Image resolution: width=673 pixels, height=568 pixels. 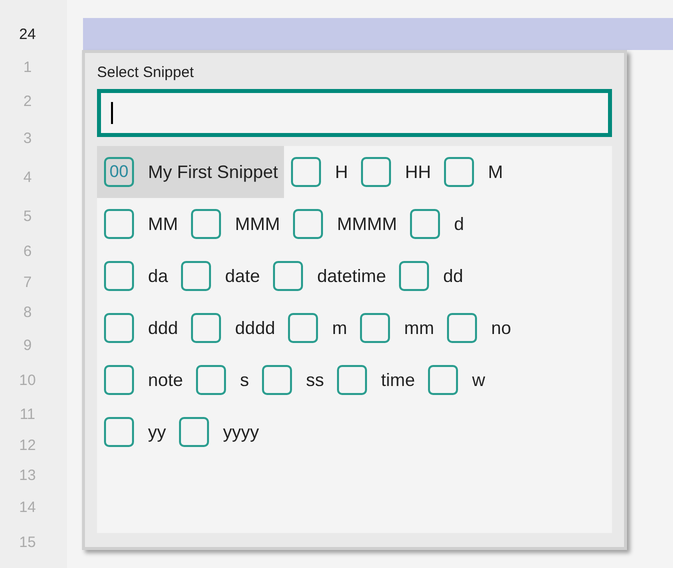 What do you see at coordinates (431, 276) in the screenshot?
I see `snippet-item: dd` at bounding box center [431, 276].